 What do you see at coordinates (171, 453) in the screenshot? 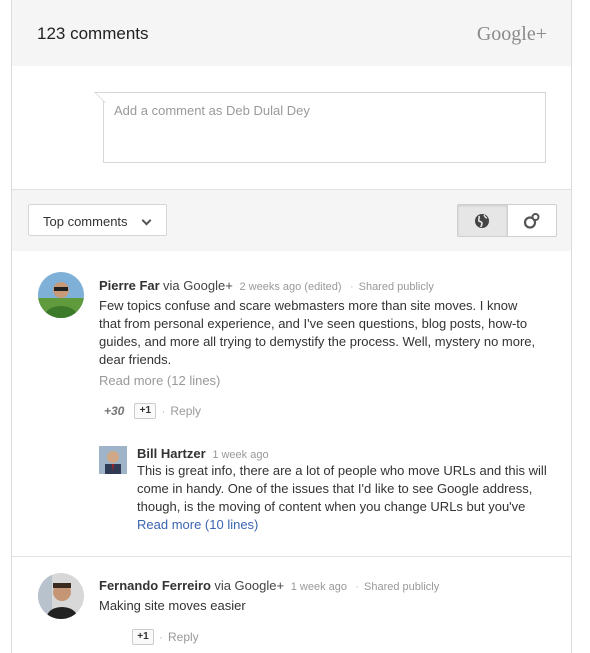
I see `author-name: Bill Hartzer` at bounding box center [171, 453].